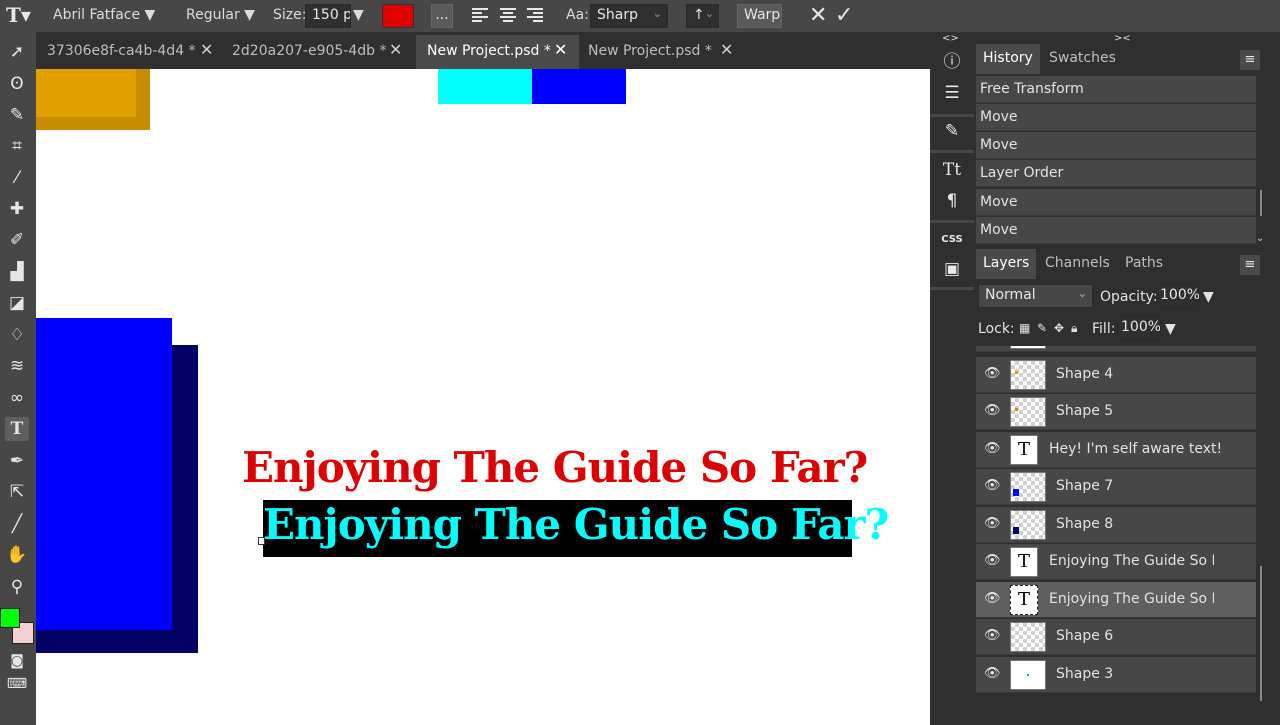 The height and width of the screenshot is (725, 1280). Describe the element at coordinates (1116, 89) in the screenshot. I see `history-item: Free Transform` at that location.